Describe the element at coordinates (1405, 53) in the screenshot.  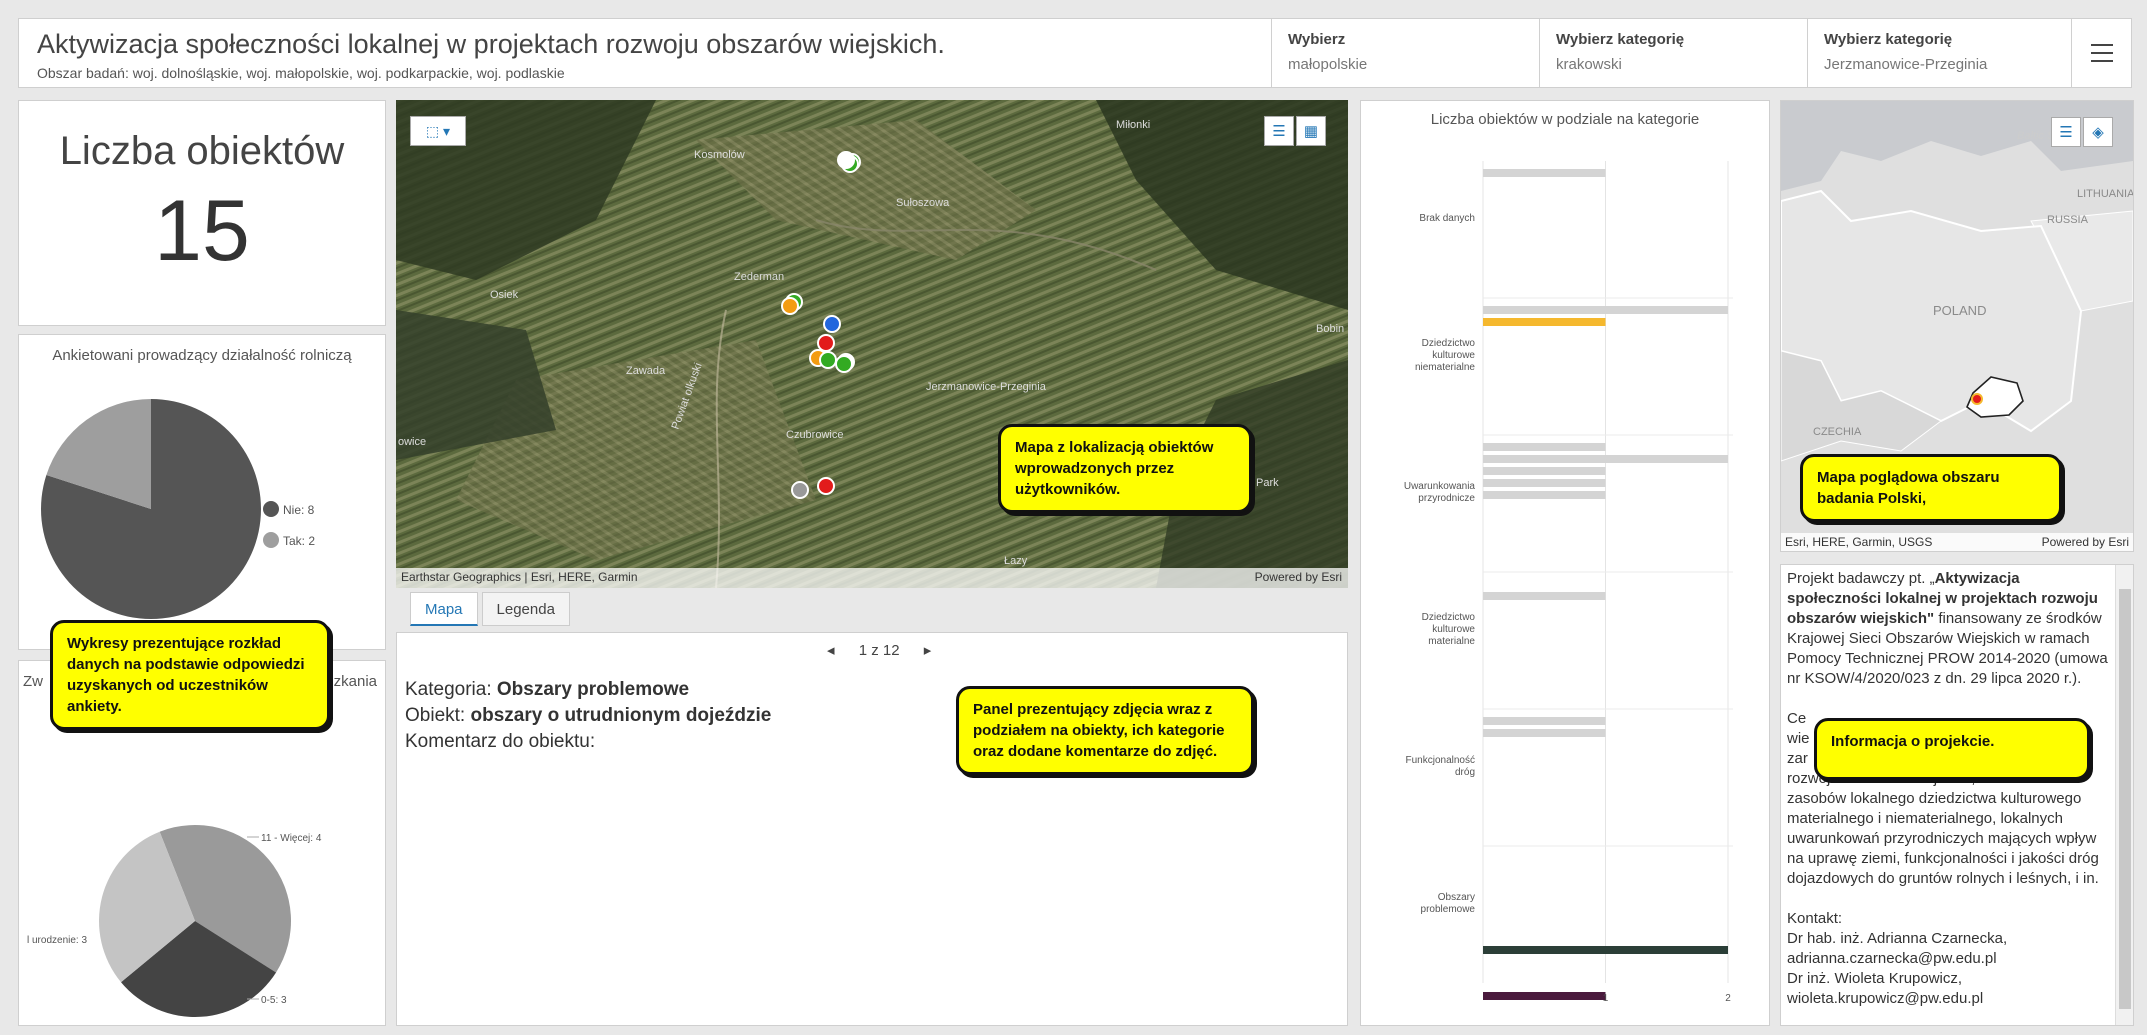
I see `selector-voivodeship: Wybierz małopolskie` at that location.